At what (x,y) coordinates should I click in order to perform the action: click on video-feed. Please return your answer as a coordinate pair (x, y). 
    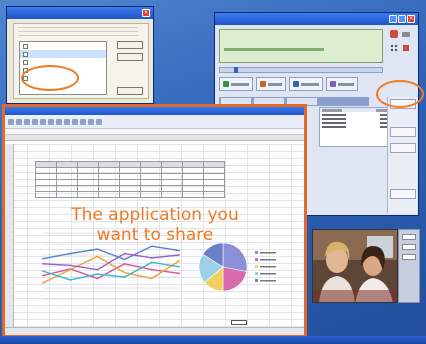
    Looking at the image, I should click on (355, 266).